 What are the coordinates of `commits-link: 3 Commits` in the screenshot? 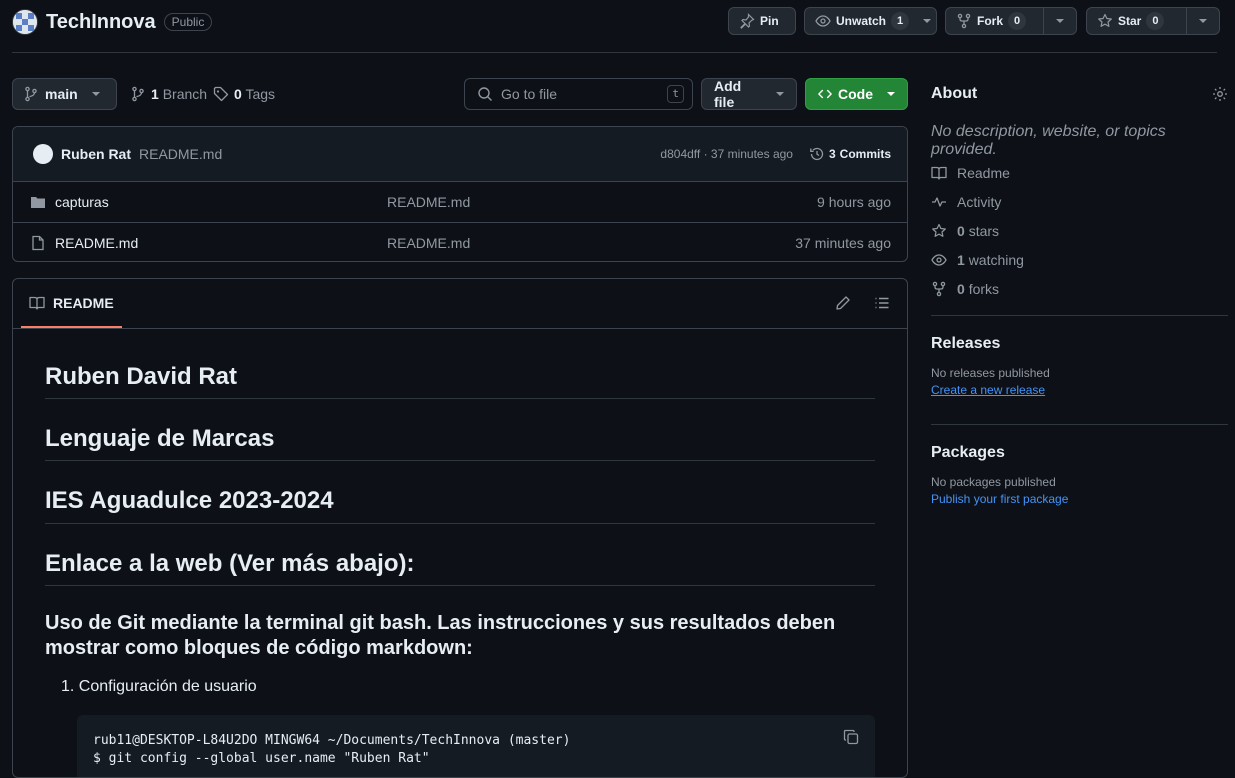 It's located at (850, 154).